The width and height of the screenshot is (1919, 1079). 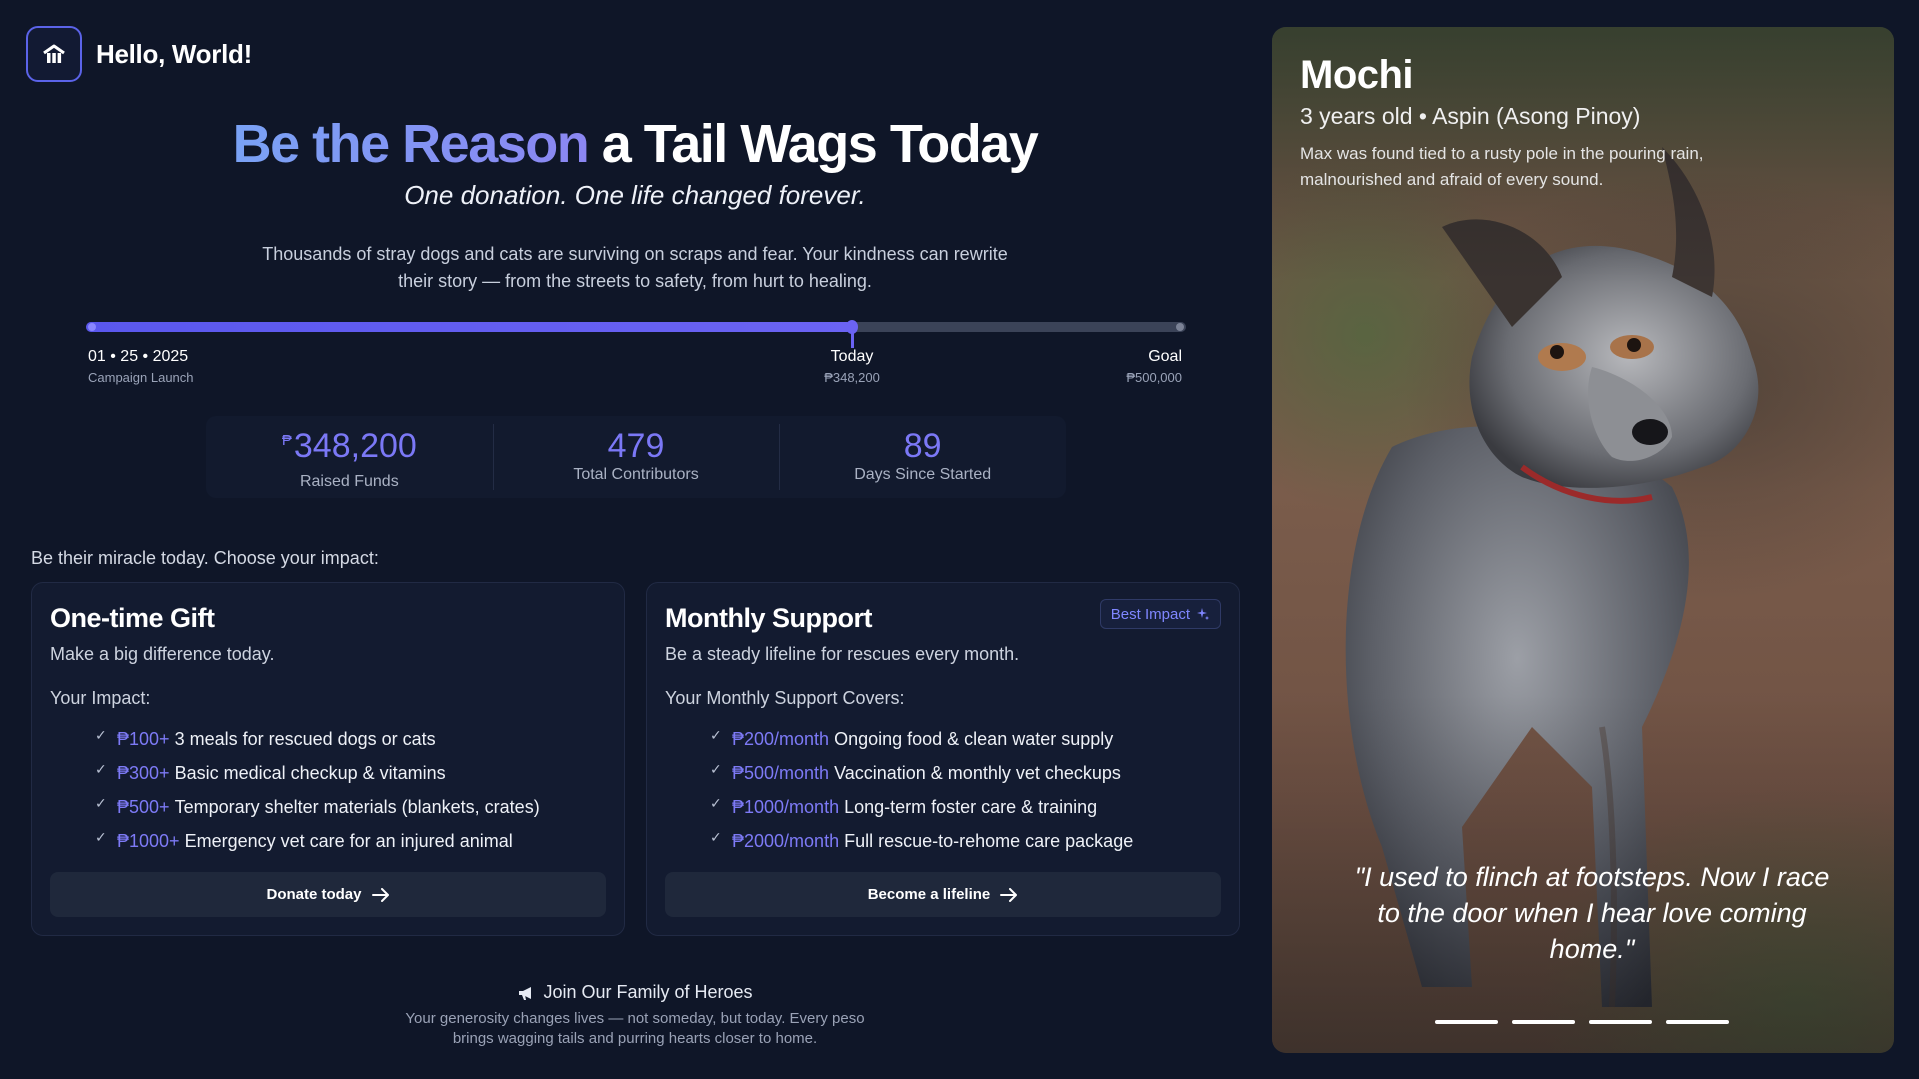 What do you see at coordinates (636, 474) in the screenshot?
I see `stat-label: Total Contributors` at bounding box center [636, 474].